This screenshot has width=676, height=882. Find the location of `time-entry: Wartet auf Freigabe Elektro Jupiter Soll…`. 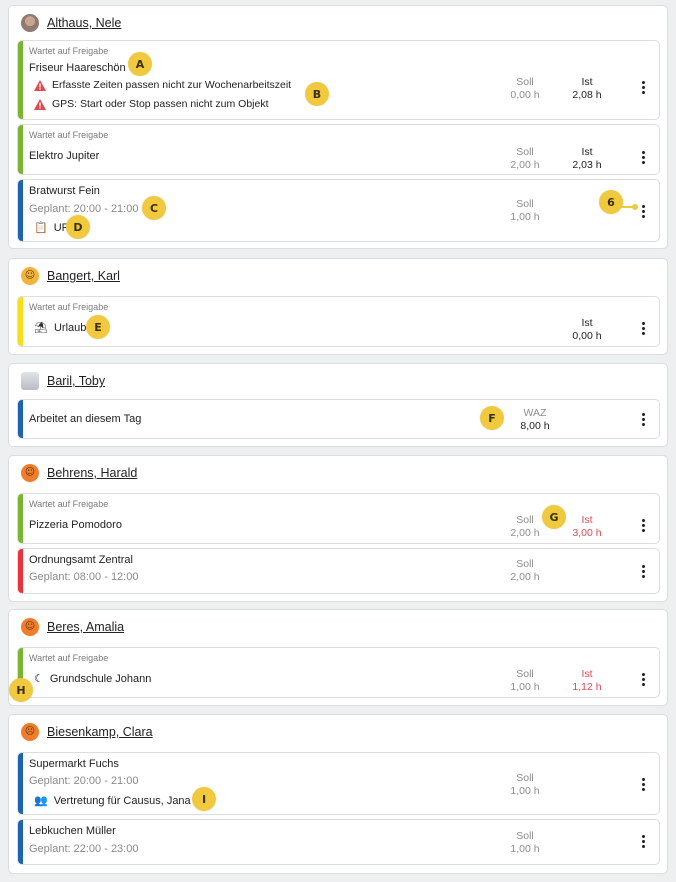

time-entry: Wartet auf Freigabe Elektro Jupiter Soll… is located at coordinates (338, 149).